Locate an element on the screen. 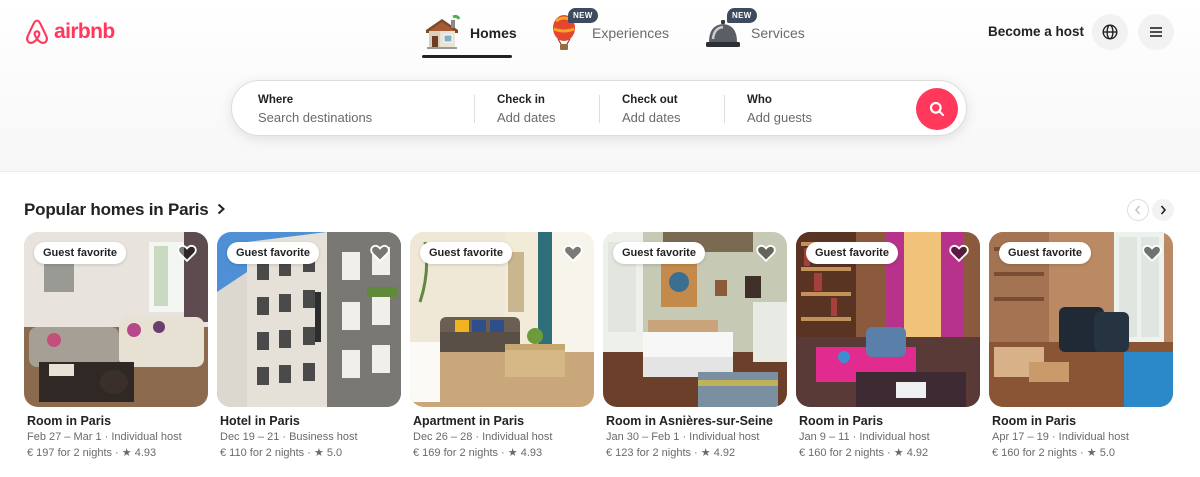 This screenshot has width=1200, height=477. check-in-placeholder: Add dates is located at coordinates (526, 117).